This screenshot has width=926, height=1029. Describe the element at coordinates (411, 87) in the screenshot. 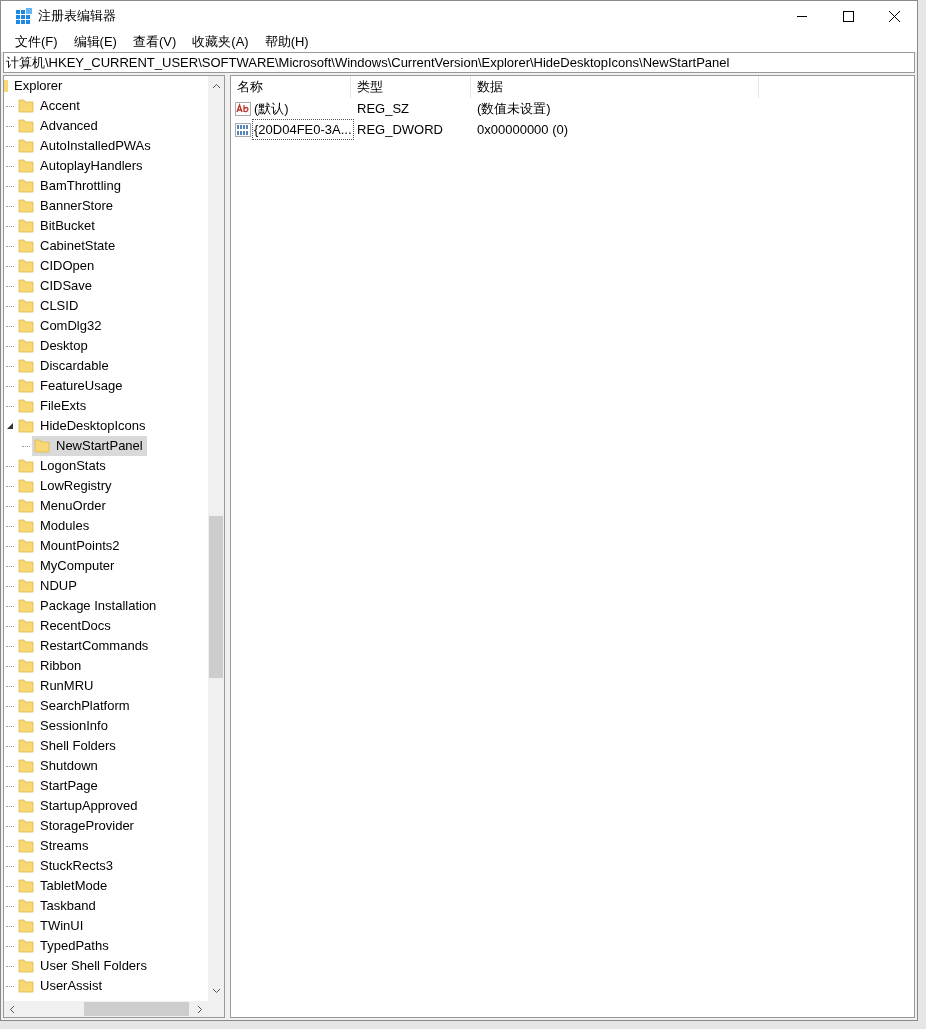

I see `column-header: 类型` at that location.